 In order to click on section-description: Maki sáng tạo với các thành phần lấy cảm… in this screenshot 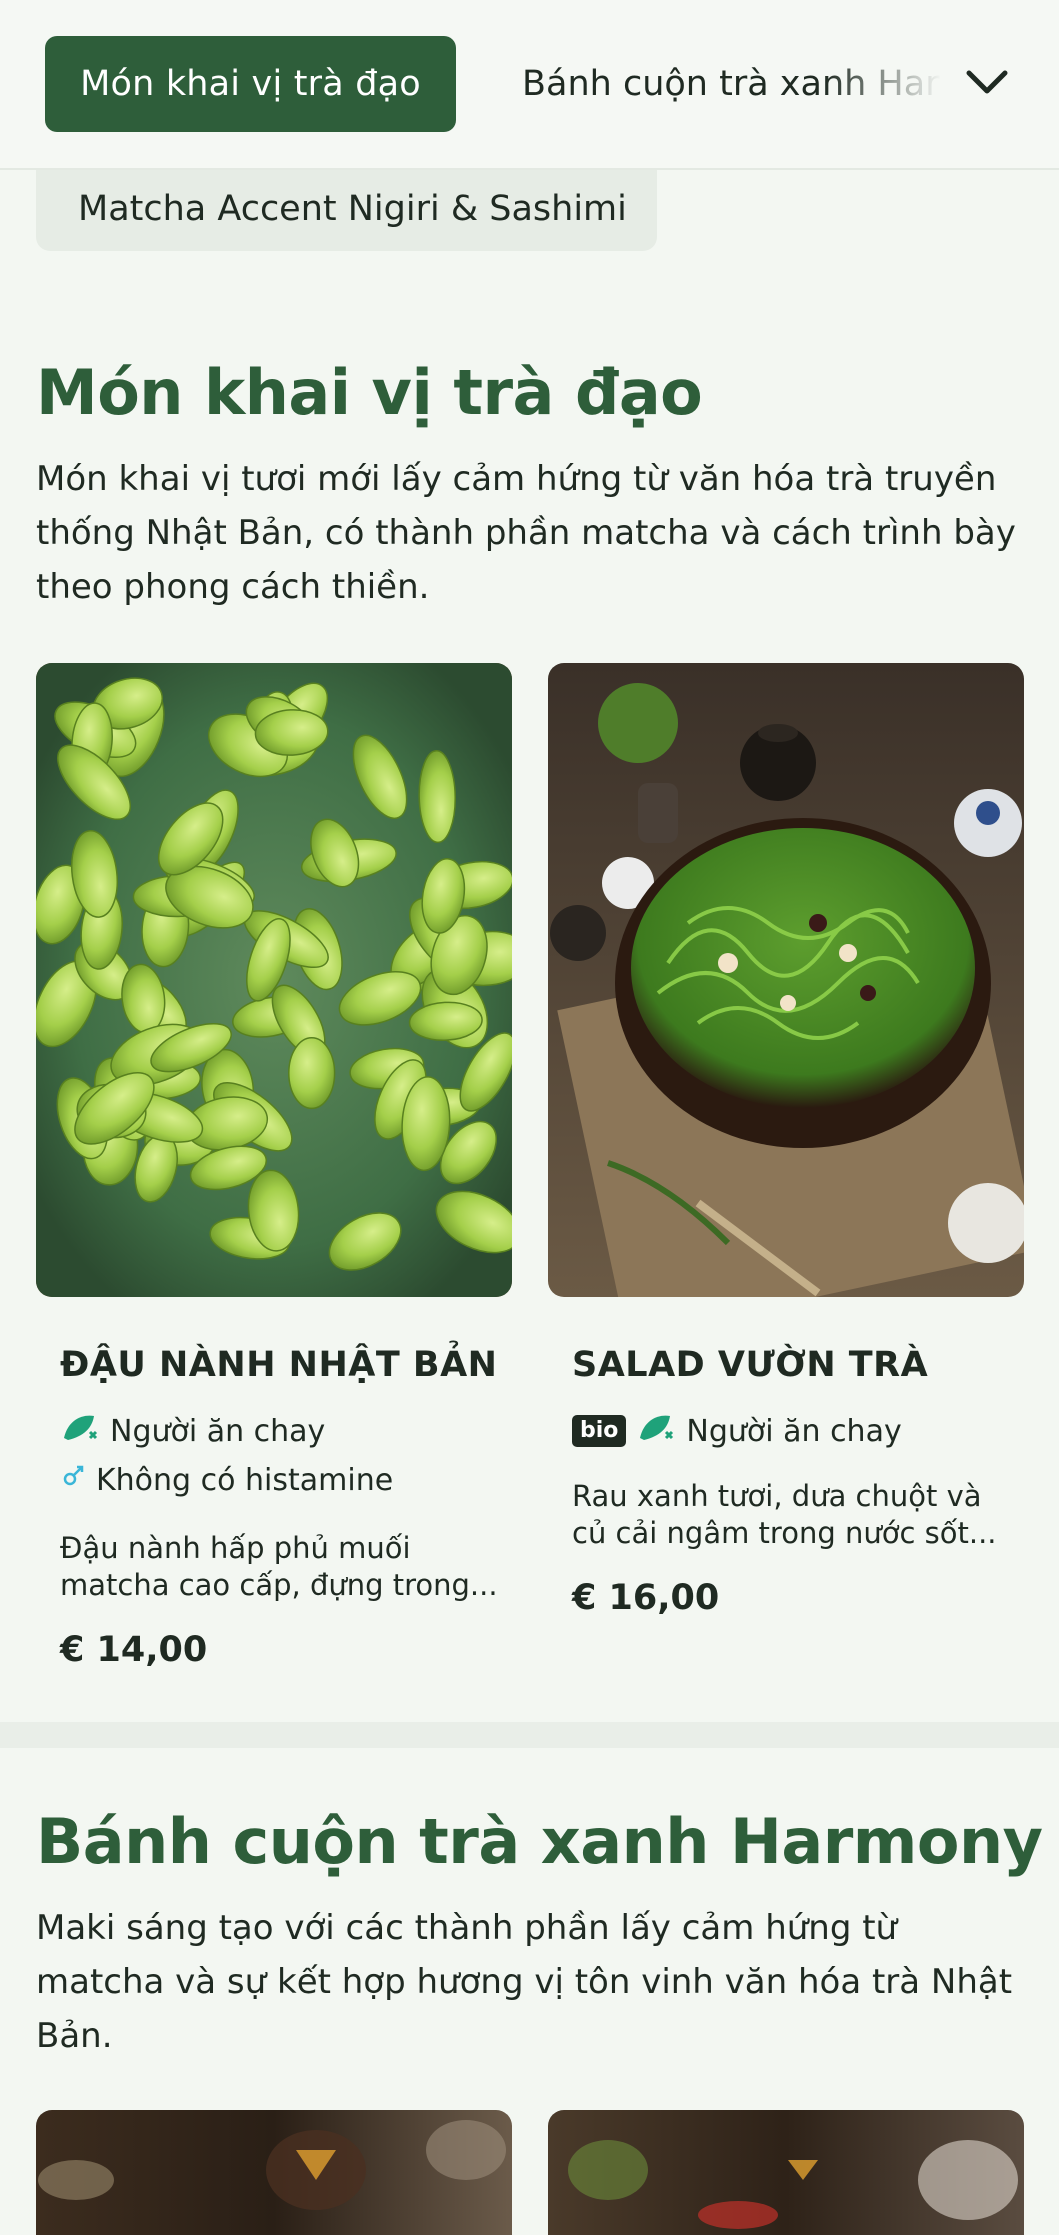, I will do `click(524, 1982)`.